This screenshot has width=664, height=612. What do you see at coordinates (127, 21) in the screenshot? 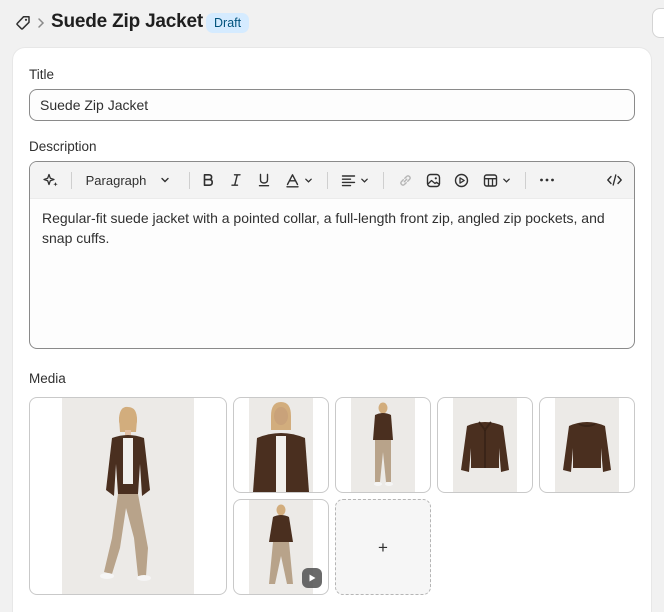
I see `page-title: Suede Zip Jacket` at bounding box center [127, 21].